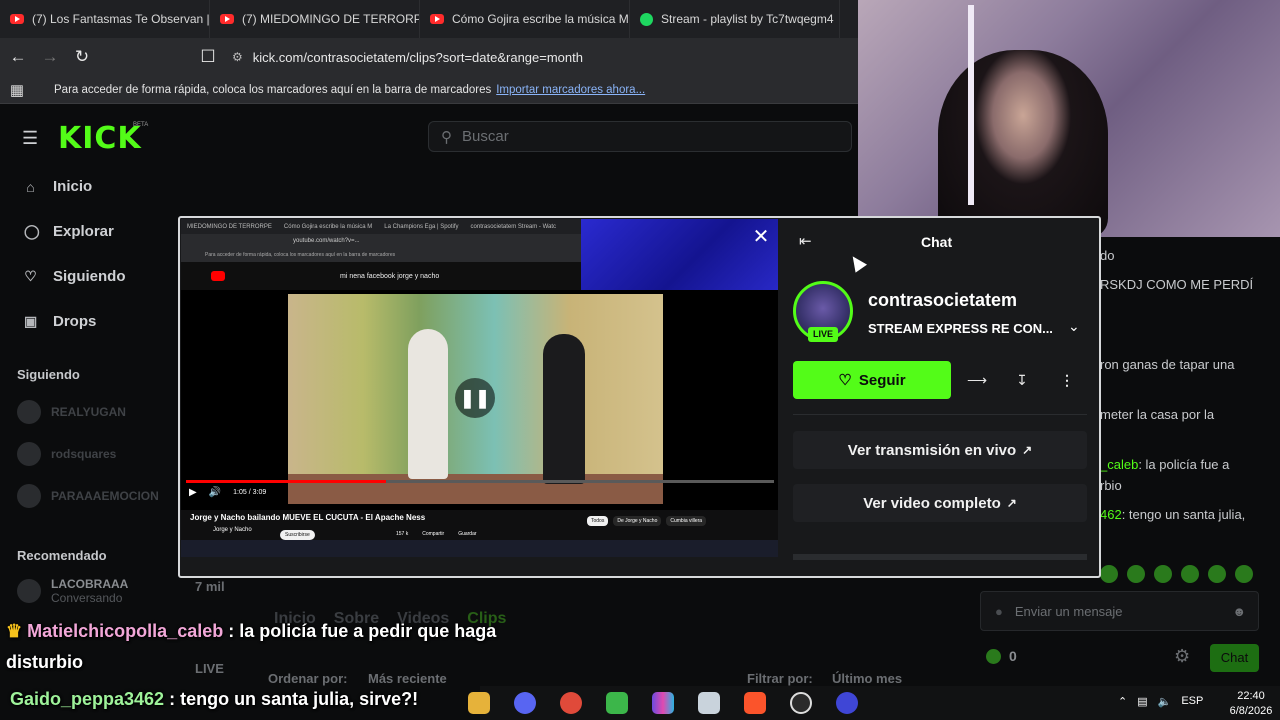  I want to click on heart-icon: ♡, so click(30, 276).